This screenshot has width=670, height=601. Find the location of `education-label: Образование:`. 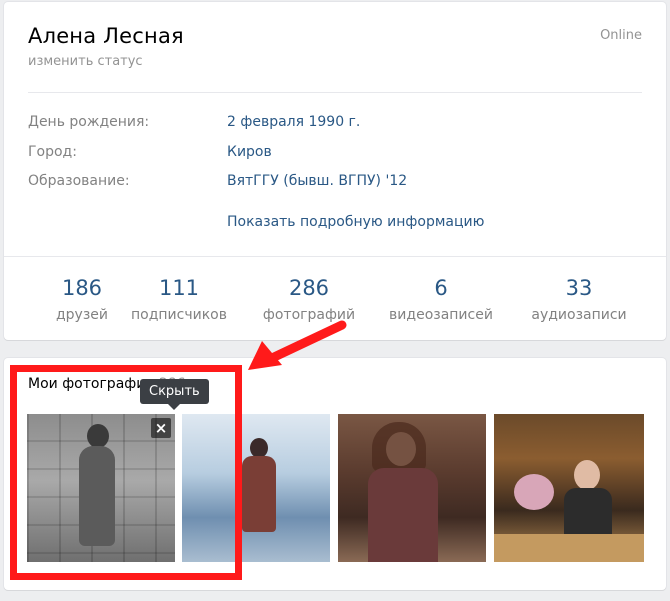

education-label: Образование: is located at coordinates (79, 181).